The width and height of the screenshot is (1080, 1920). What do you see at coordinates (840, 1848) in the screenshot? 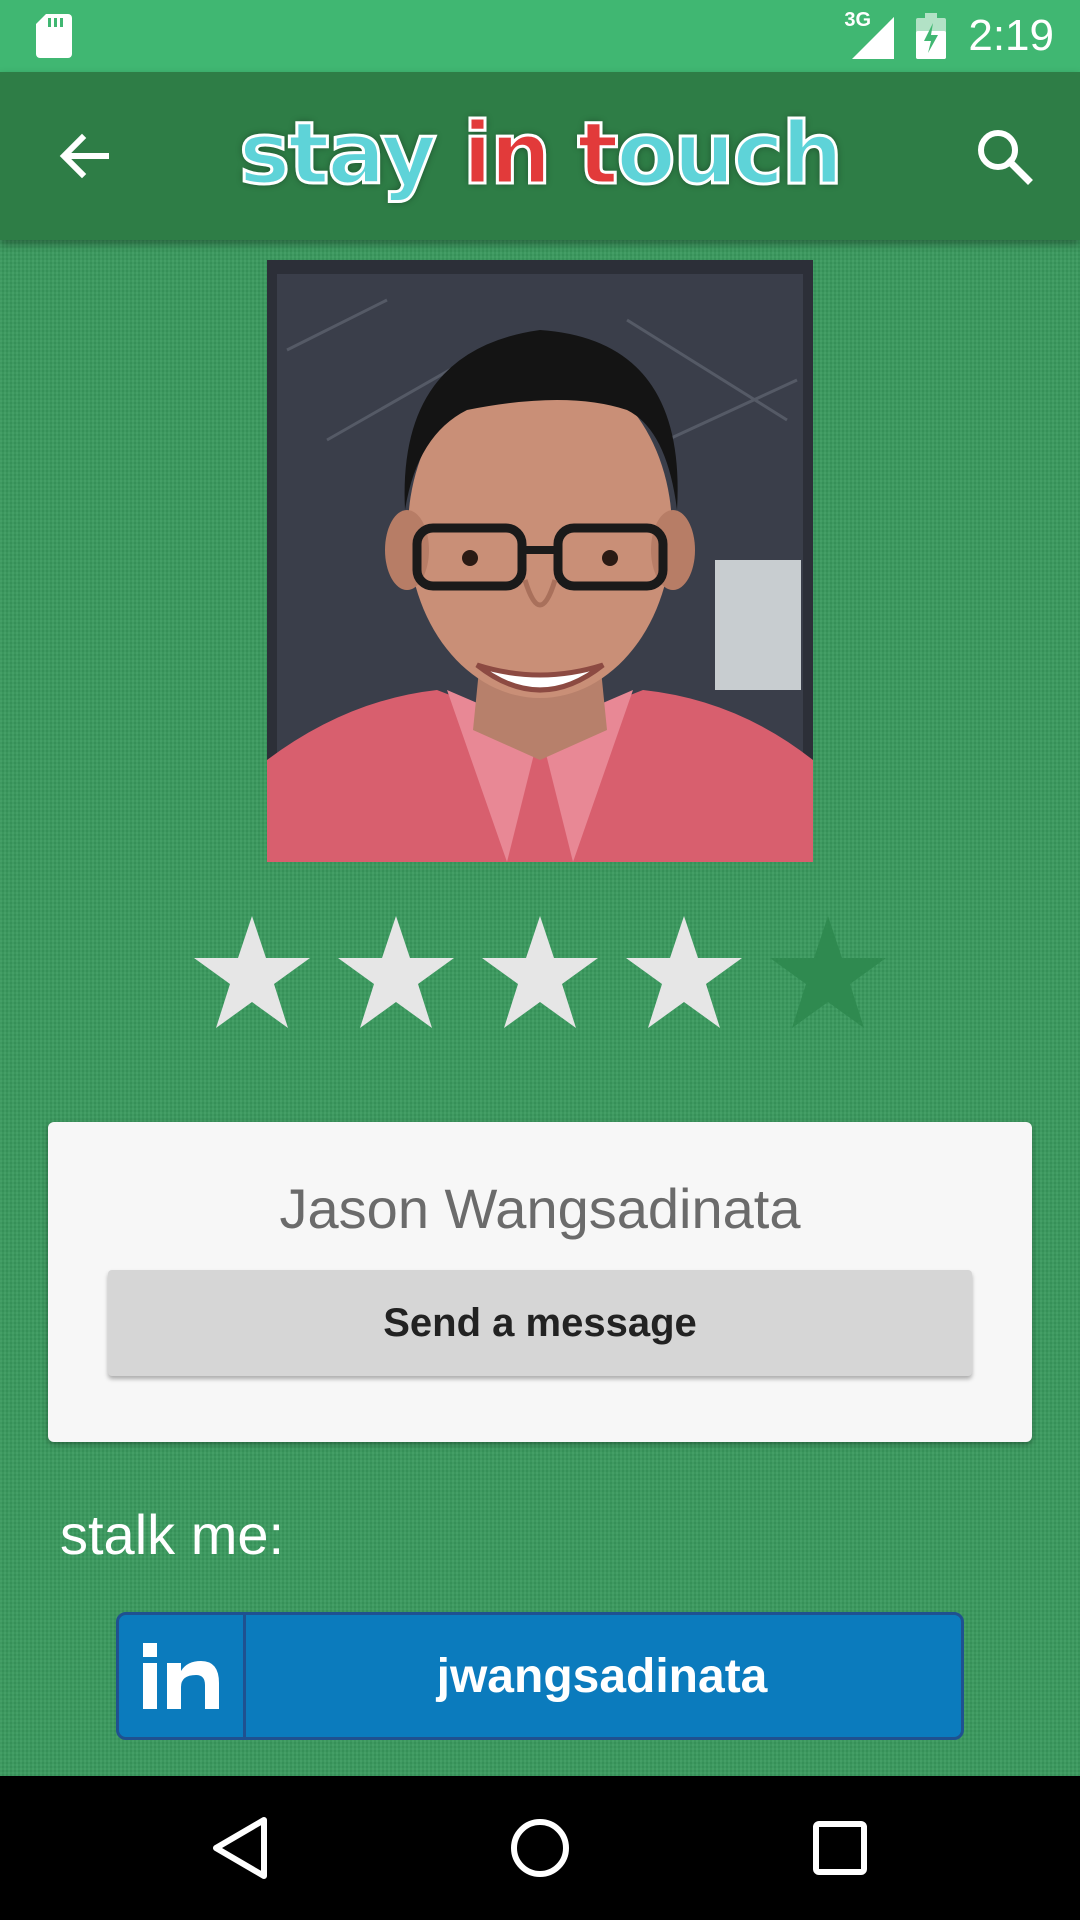
I see `nav-recents-icon` at bounding box center [840, 1848].